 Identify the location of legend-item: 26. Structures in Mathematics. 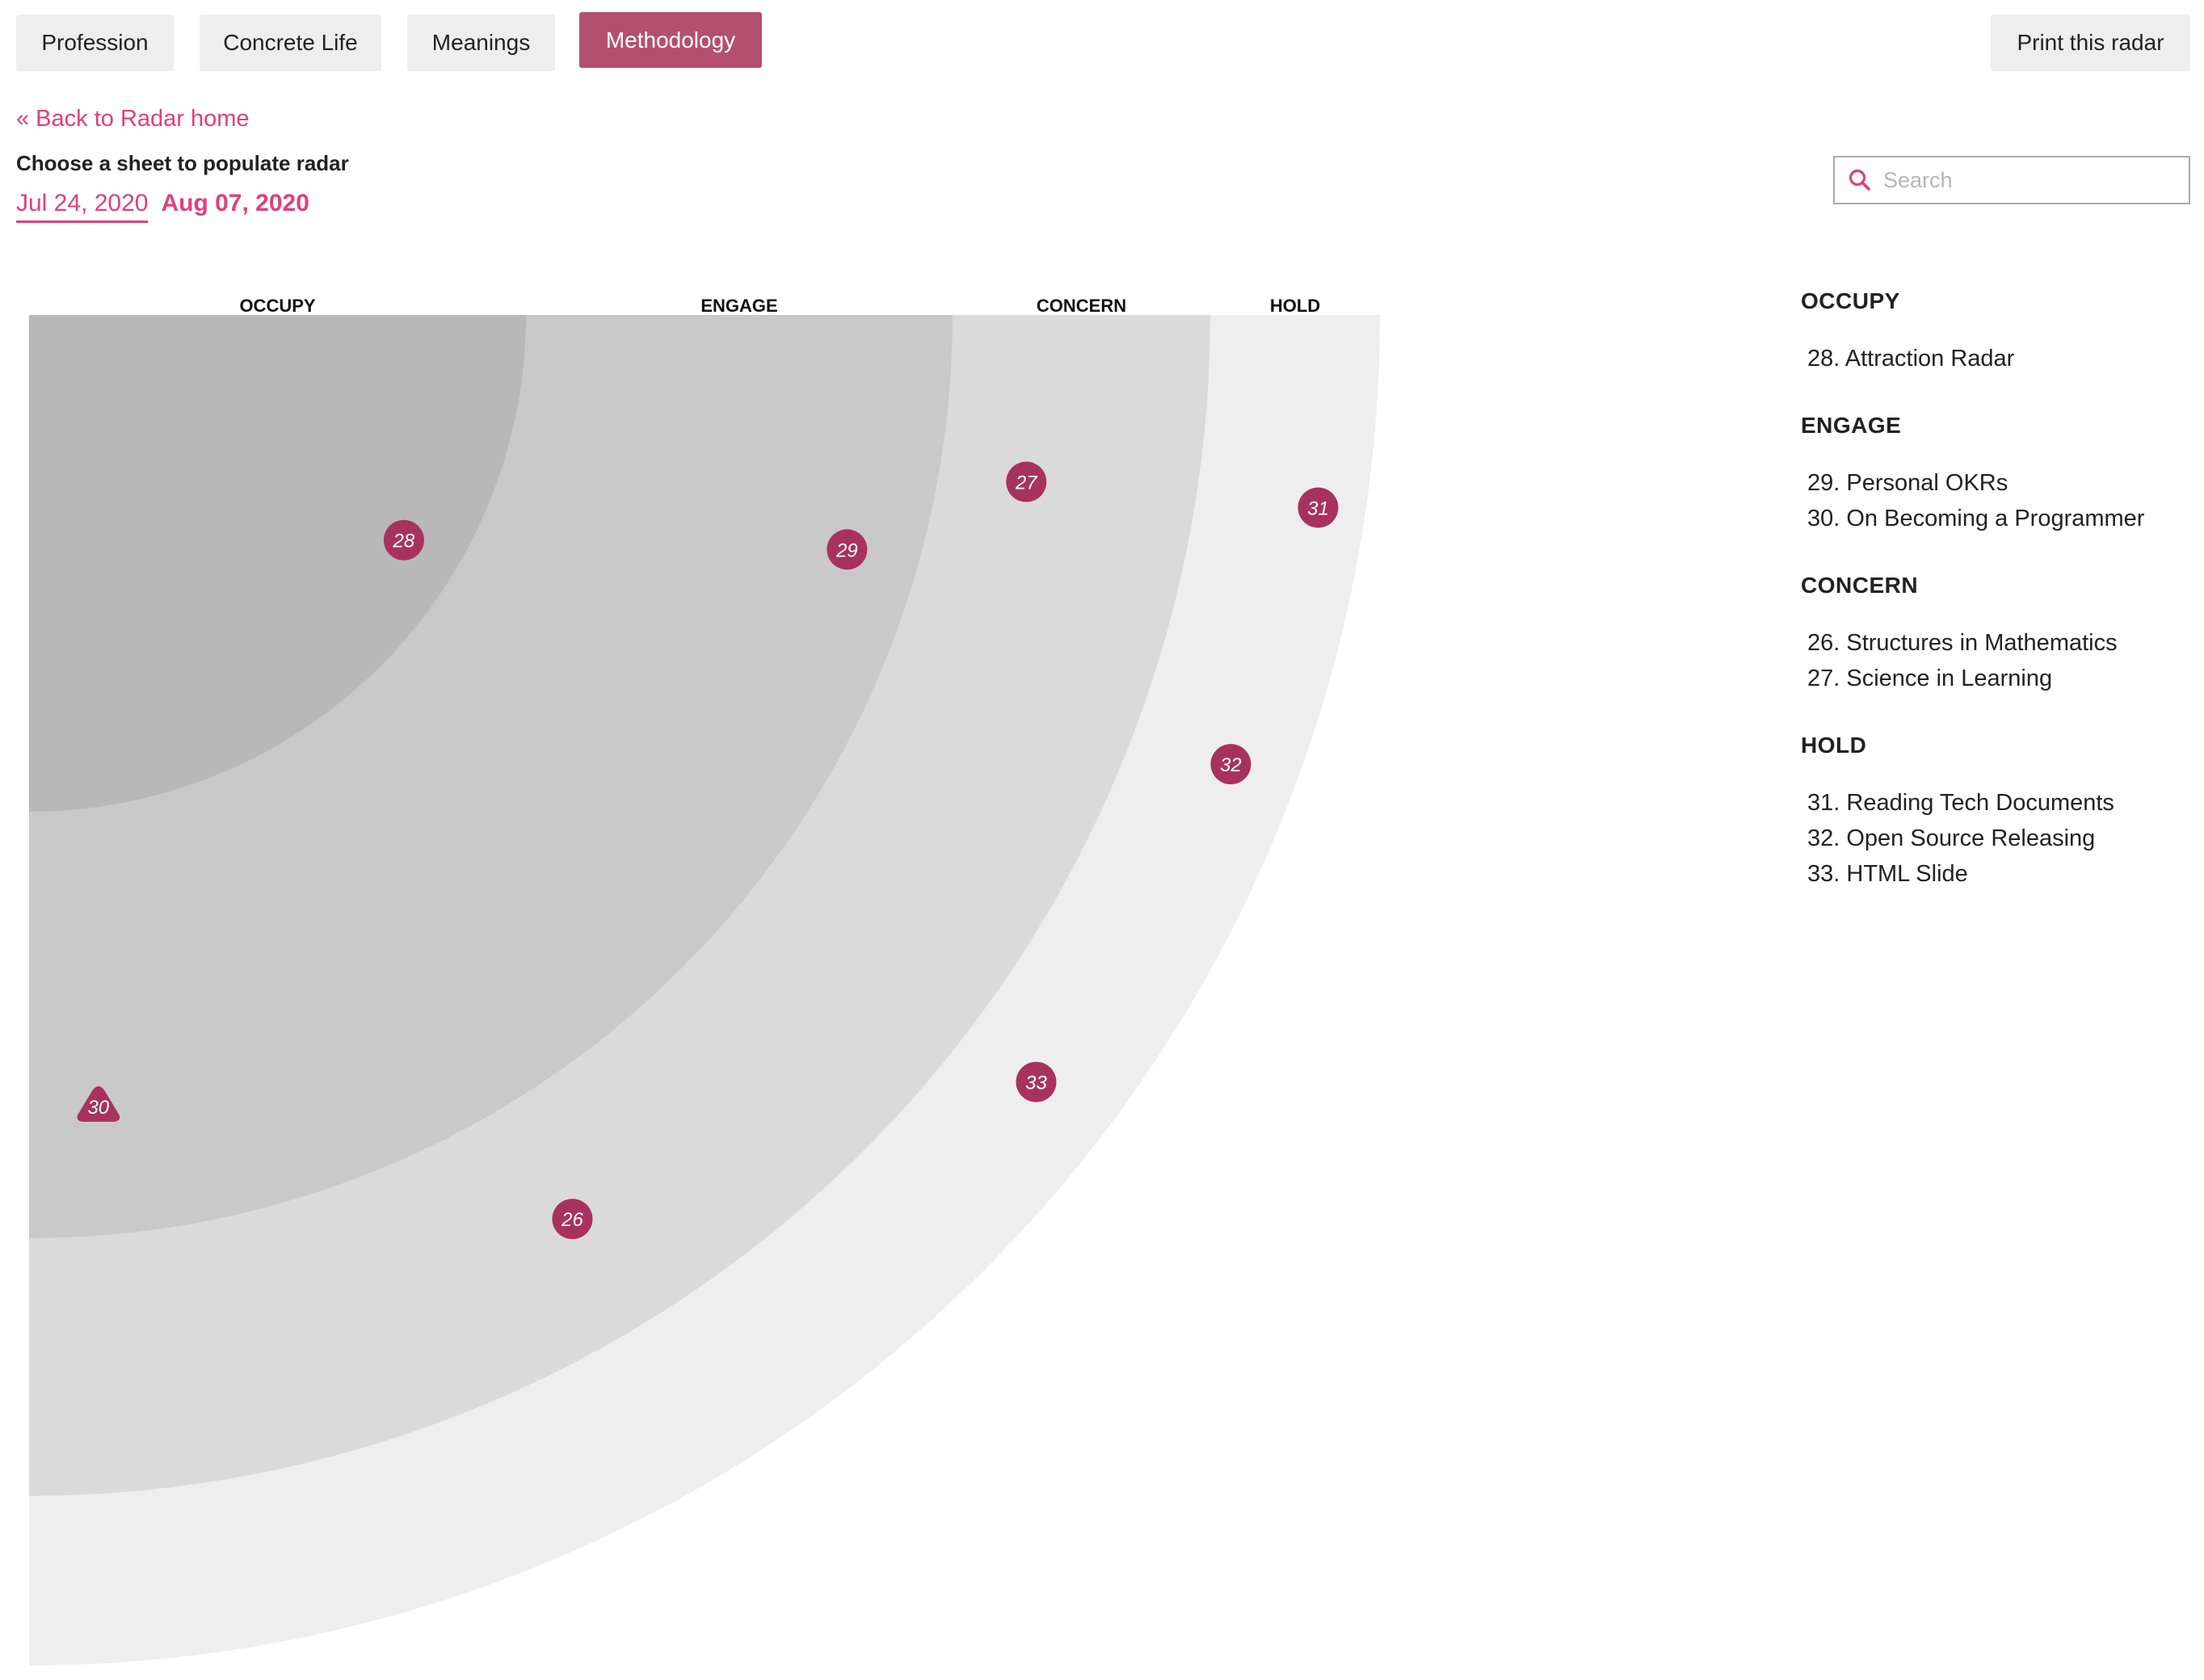
(1998, 643).